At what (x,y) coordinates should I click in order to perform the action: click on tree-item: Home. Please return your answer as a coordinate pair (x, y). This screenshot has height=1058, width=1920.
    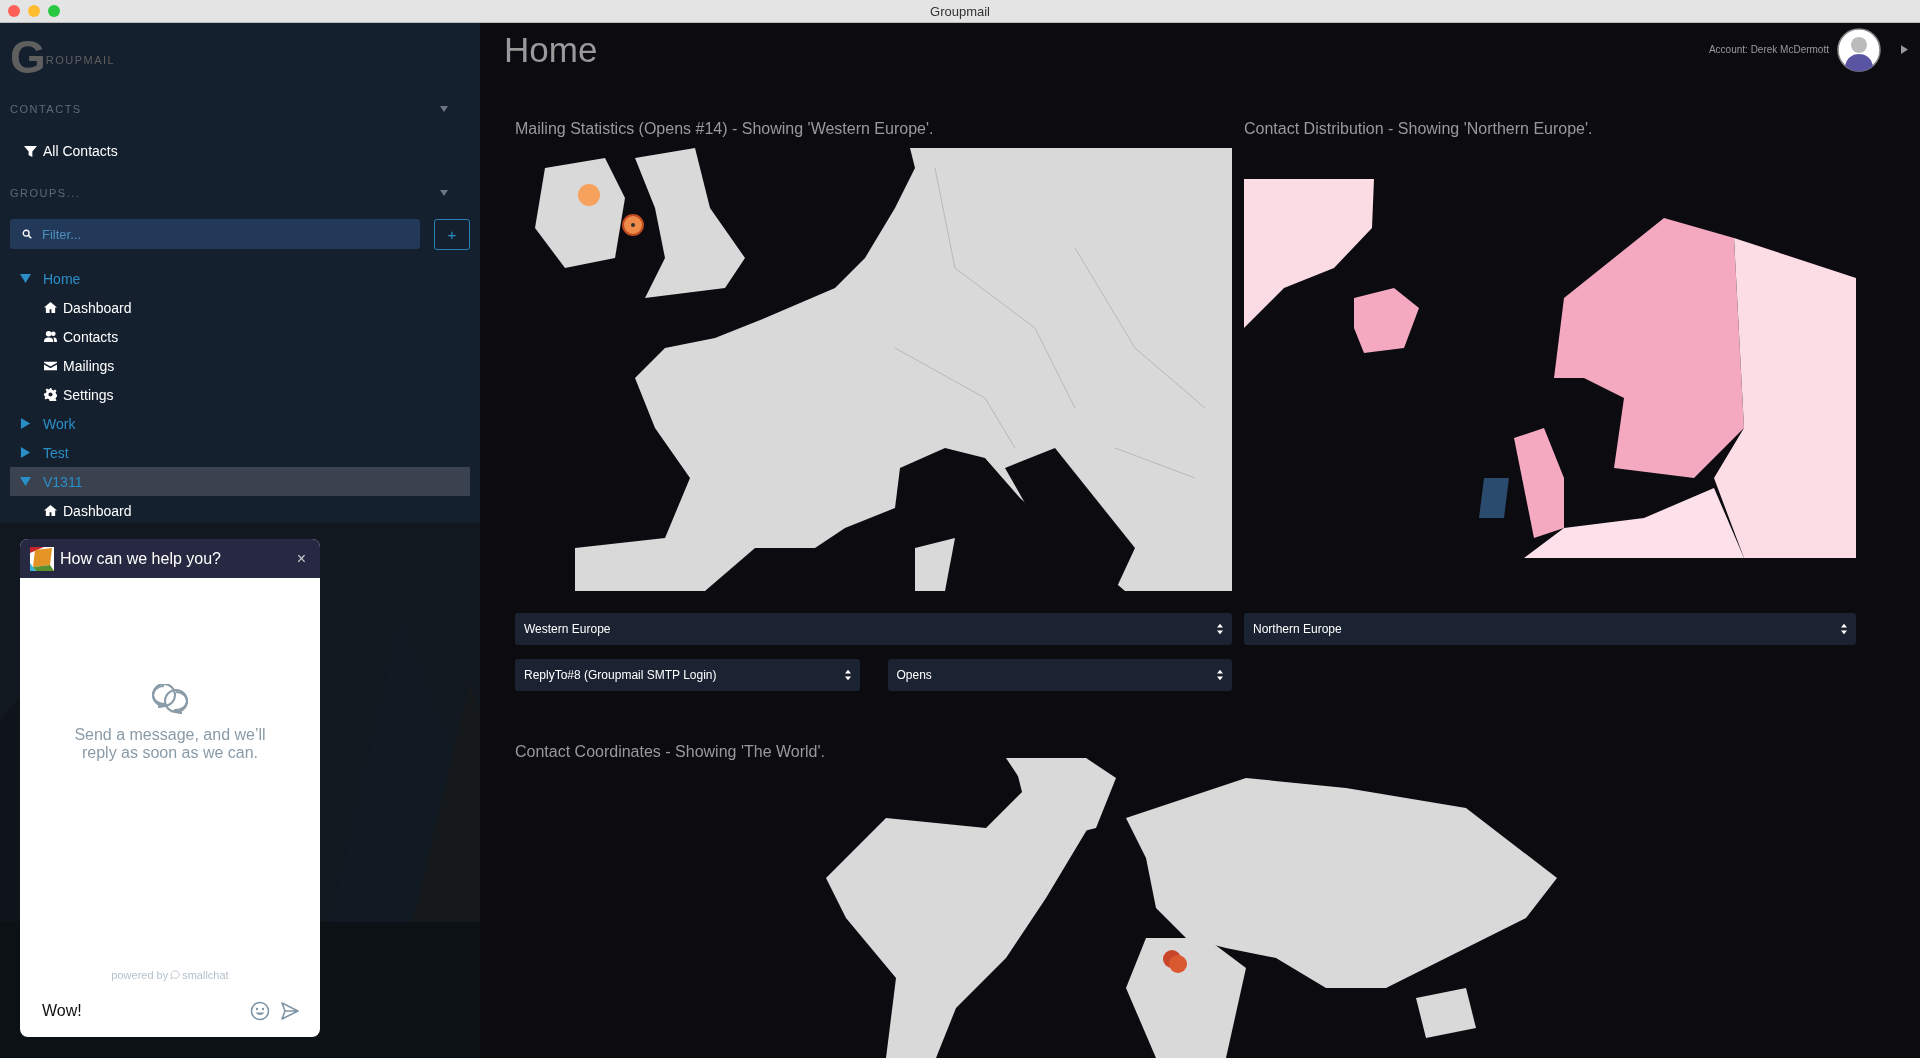
    Looking at the image, I should click on (240, 278).